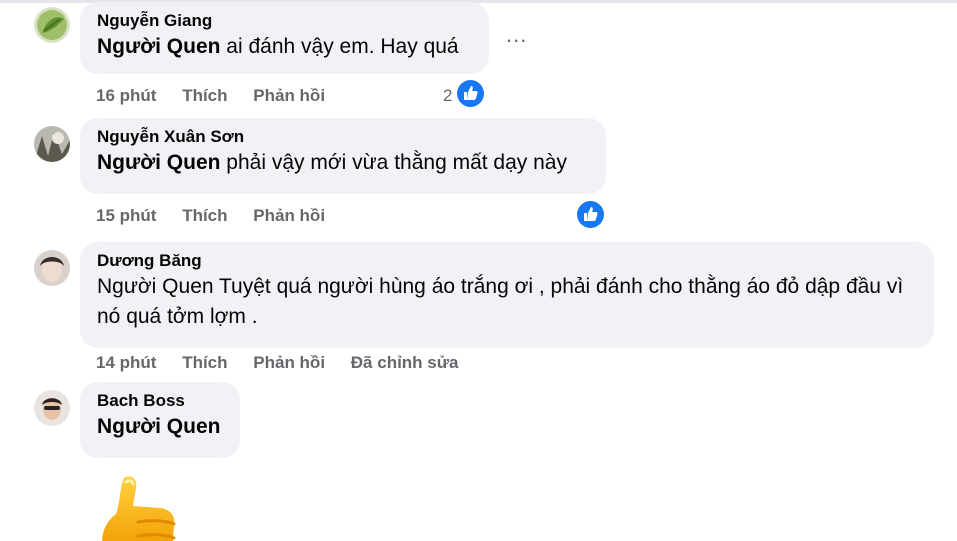 The height and width of the screenshot is (541, 957). Describe the element at coordinates (507, 261) in the screenshot. I see `comment-author: Dương Băng` at that location.